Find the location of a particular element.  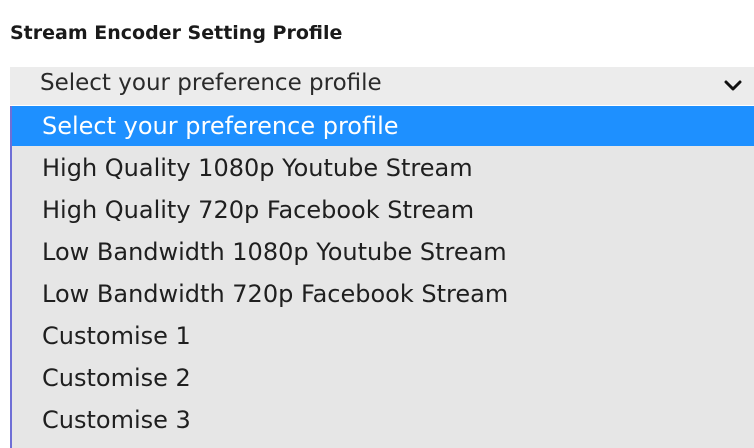

option-customise-2: Customise 2 is located at coordinates (383, 378).